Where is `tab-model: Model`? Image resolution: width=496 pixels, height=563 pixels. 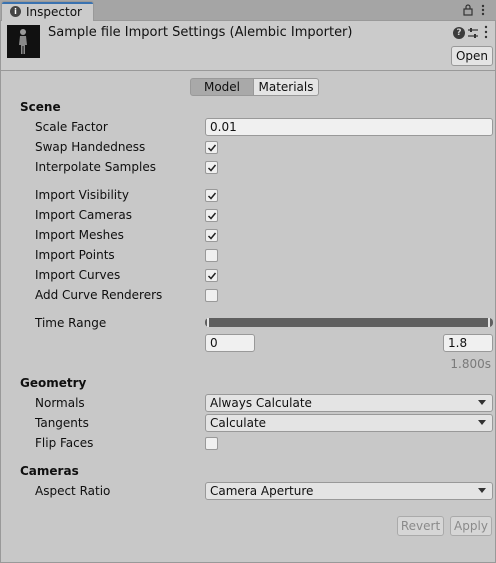 tab-model: Model is located at coordinates (222, 87).